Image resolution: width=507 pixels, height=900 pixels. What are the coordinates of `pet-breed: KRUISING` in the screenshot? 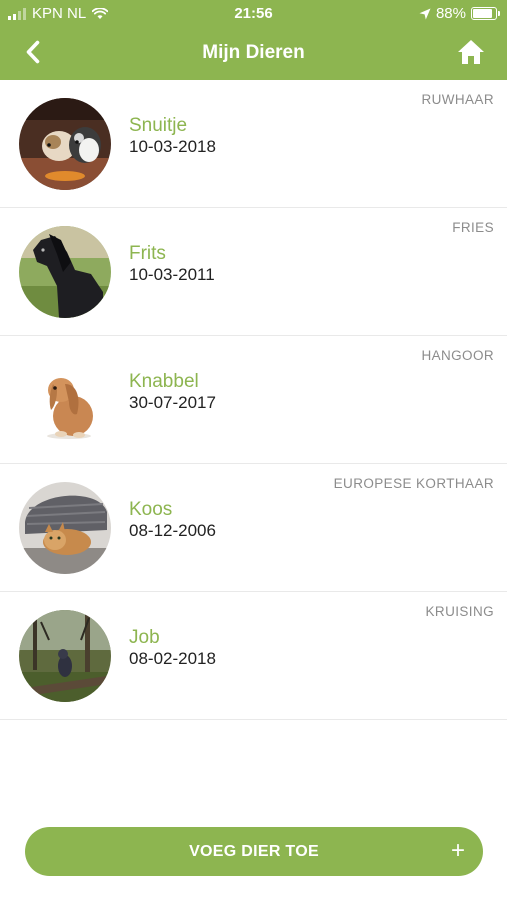 It's located at (459, 611).